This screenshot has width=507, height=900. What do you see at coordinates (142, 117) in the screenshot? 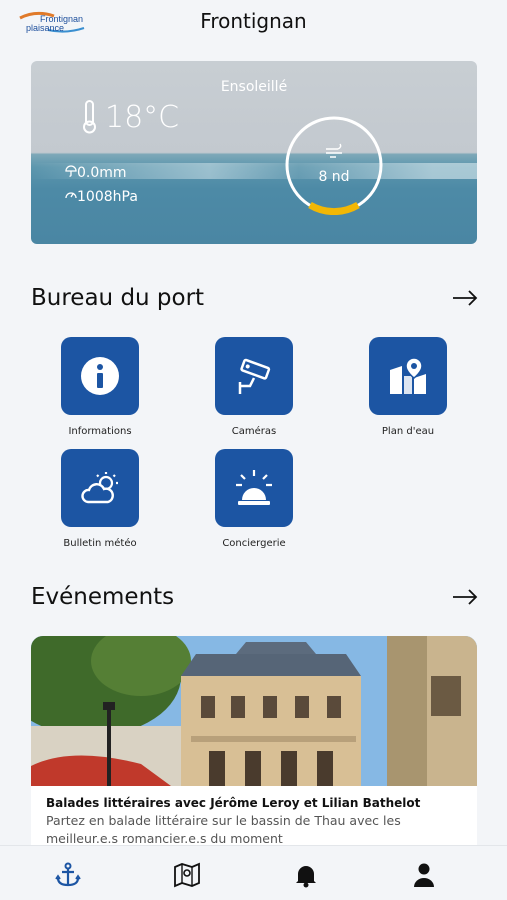
I see `temperature-value: 18°C` at bounding box center [142, 117].